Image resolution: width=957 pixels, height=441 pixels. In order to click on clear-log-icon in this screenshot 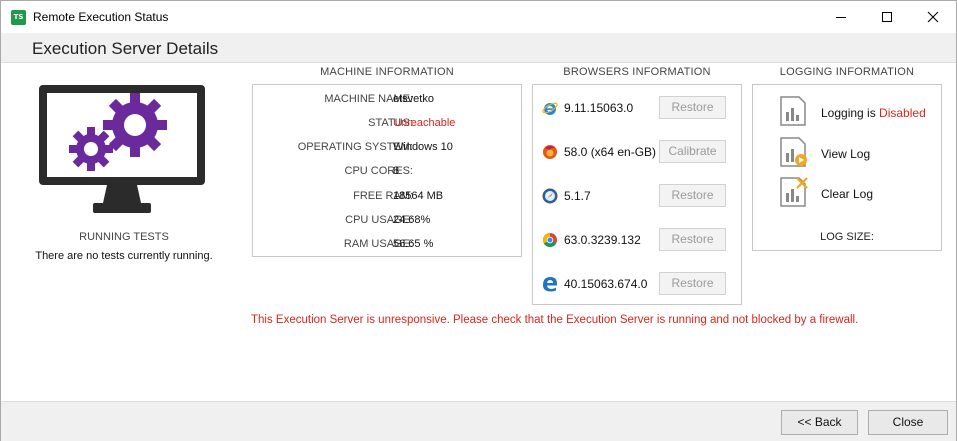, I will do `click(794, 192)`.